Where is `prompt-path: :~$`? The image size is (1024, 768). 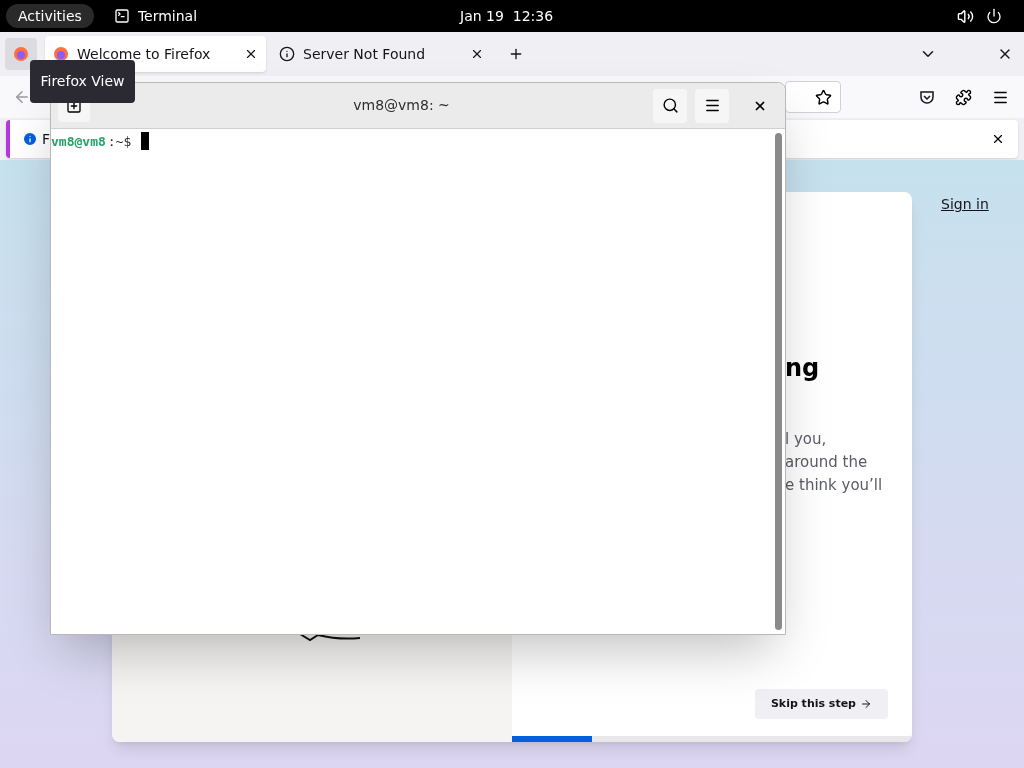
prompt-path: :~$ is located at coordinates (119, 142).